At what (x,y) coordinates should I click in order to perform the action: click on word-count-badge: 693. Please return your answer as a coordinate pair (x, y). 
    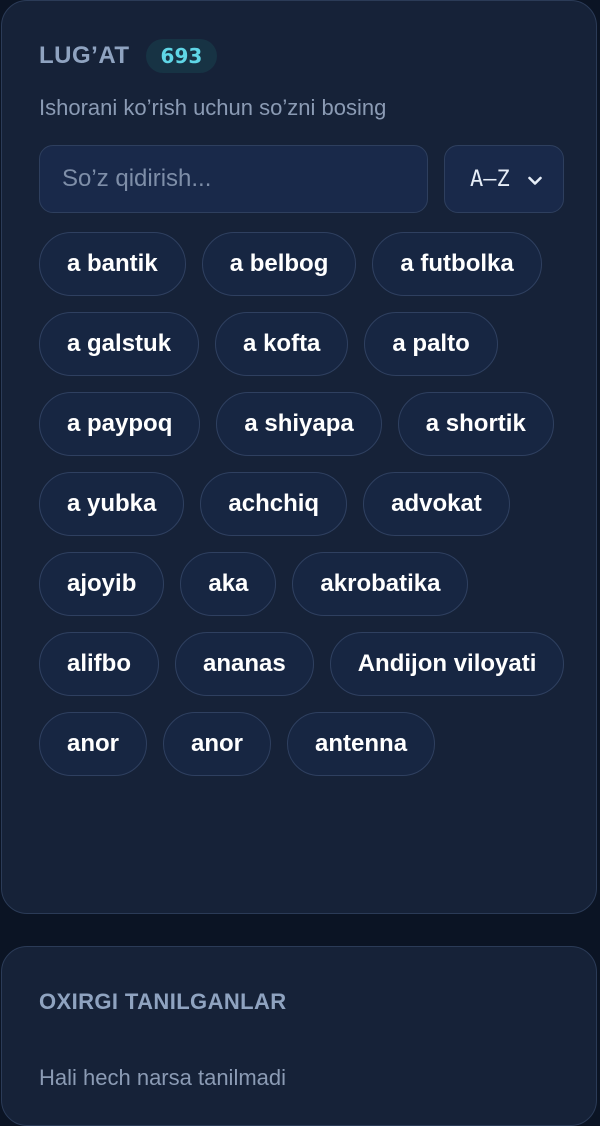
    Looking at the image, I should click on (181, 56).